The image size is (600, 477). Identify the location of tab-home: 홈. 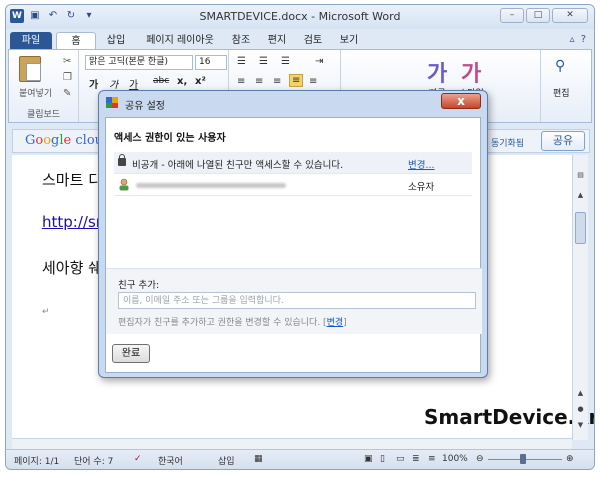
(76, 40).